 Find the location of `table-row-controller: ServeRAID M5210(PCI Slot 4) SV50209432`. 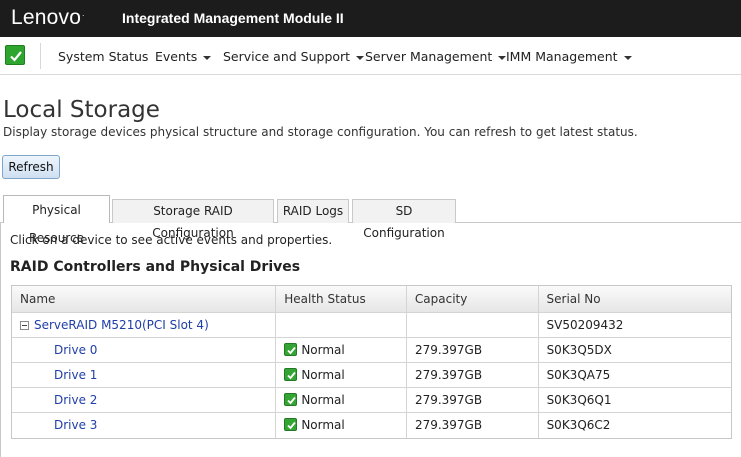

table-row-controller: ServeRAID M5210(PCI Slot 4) SV50209432 is located at coordinates (371, 325).